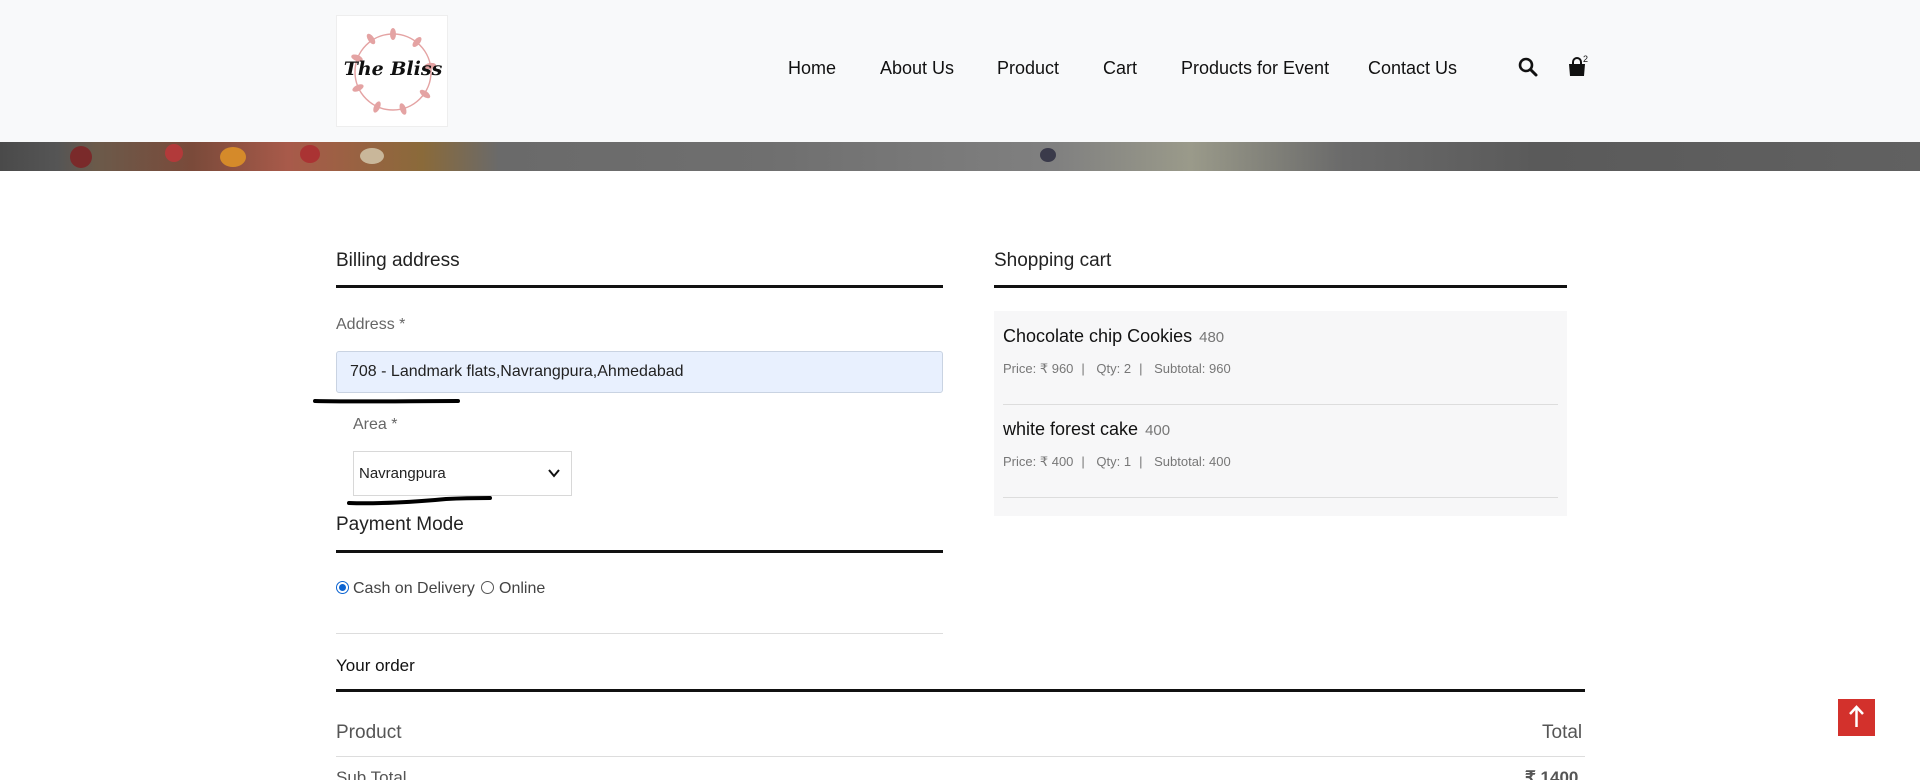 This screenshot has width=1920, height=780. What do you see at coordinates (1038, 461) in the screenshot?
I see `item-price: Price: ₹ 400` at bounding box center [1038, 461].